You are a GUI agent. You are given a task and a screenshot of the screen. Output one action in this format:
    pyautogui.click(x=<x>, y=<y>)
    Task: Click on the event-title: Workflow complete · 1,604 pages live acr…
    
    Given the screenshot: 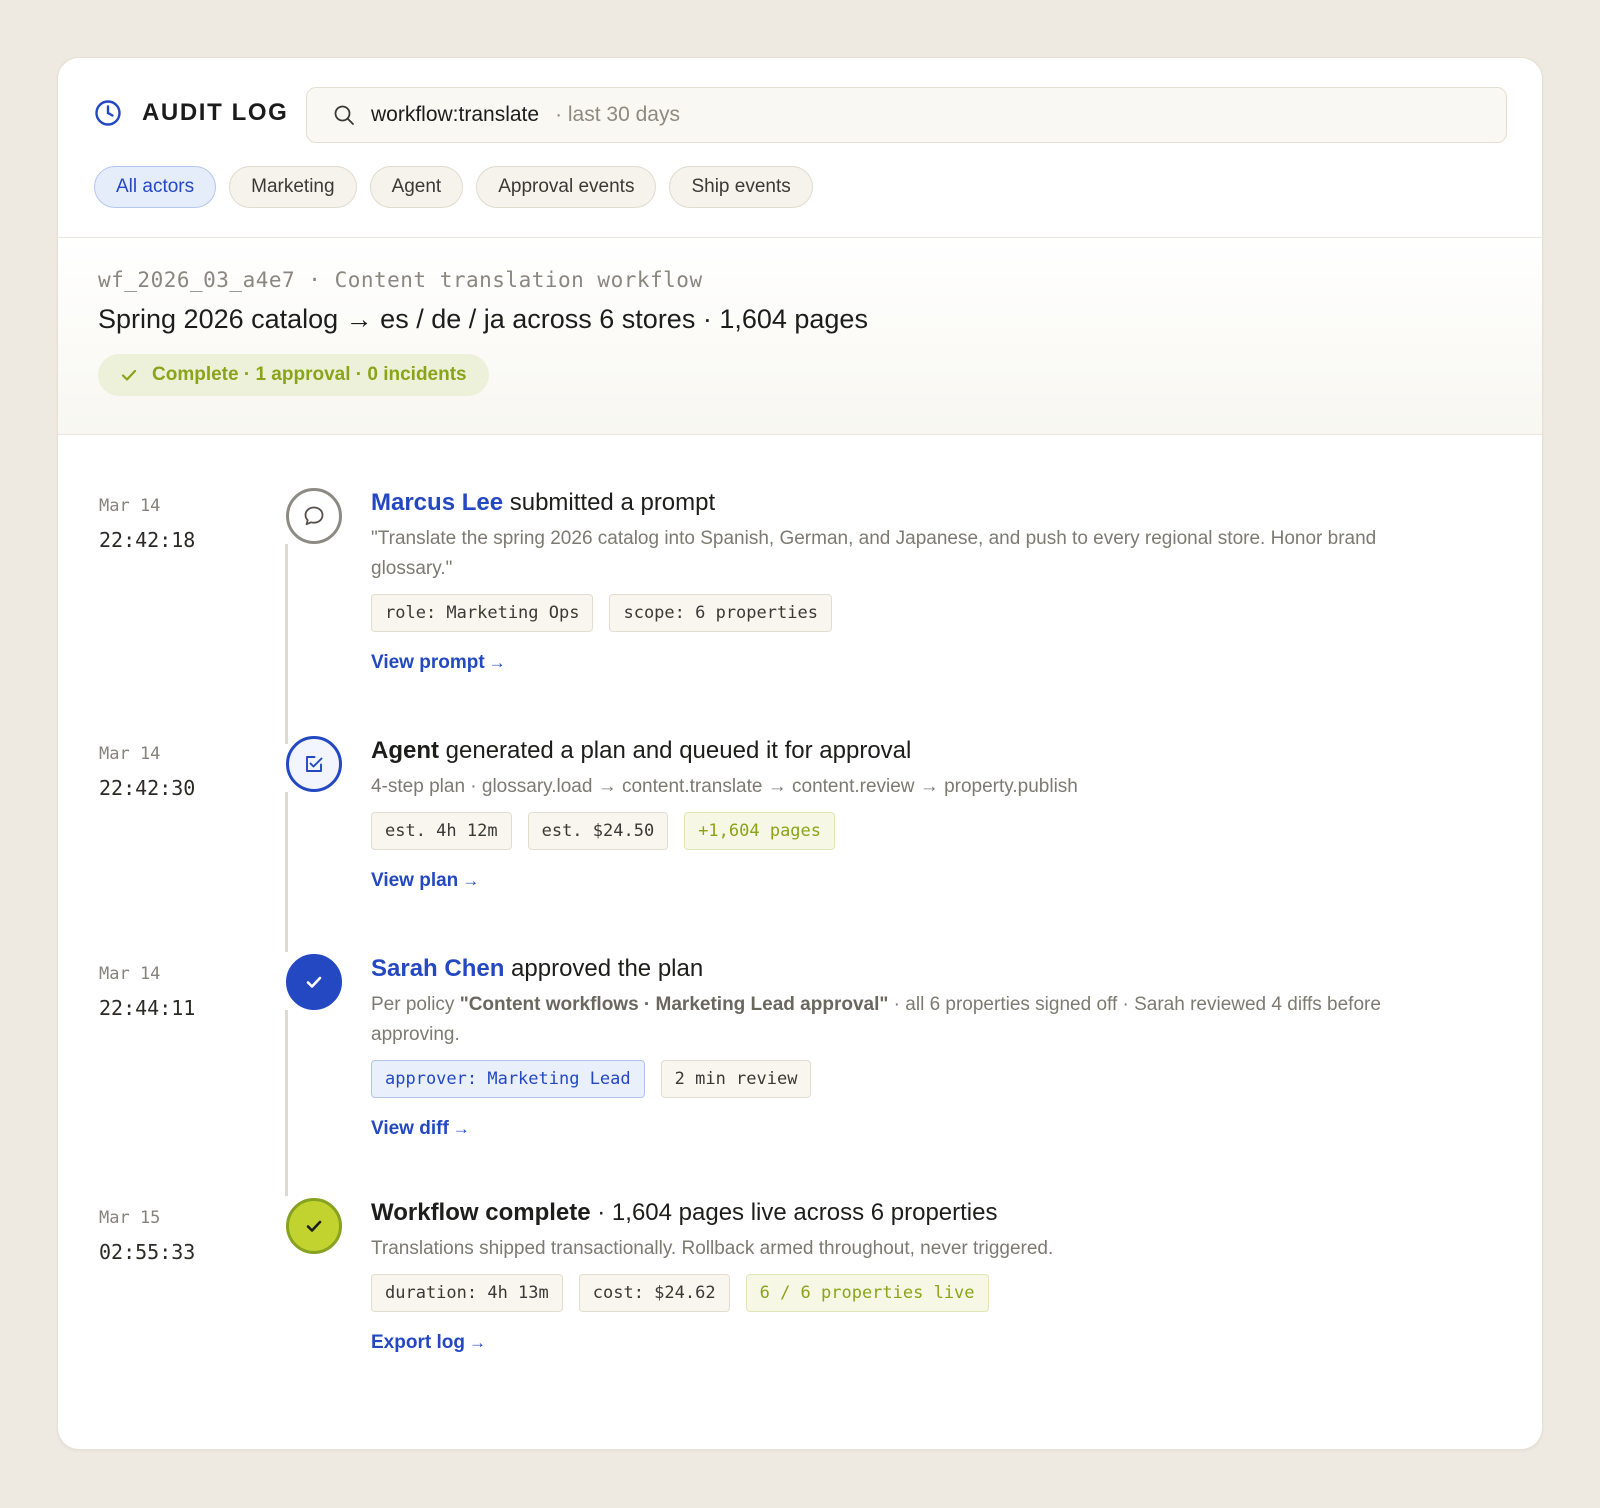 What is the action you would take?
    pyautogui.click(x=906, y=1213)
    